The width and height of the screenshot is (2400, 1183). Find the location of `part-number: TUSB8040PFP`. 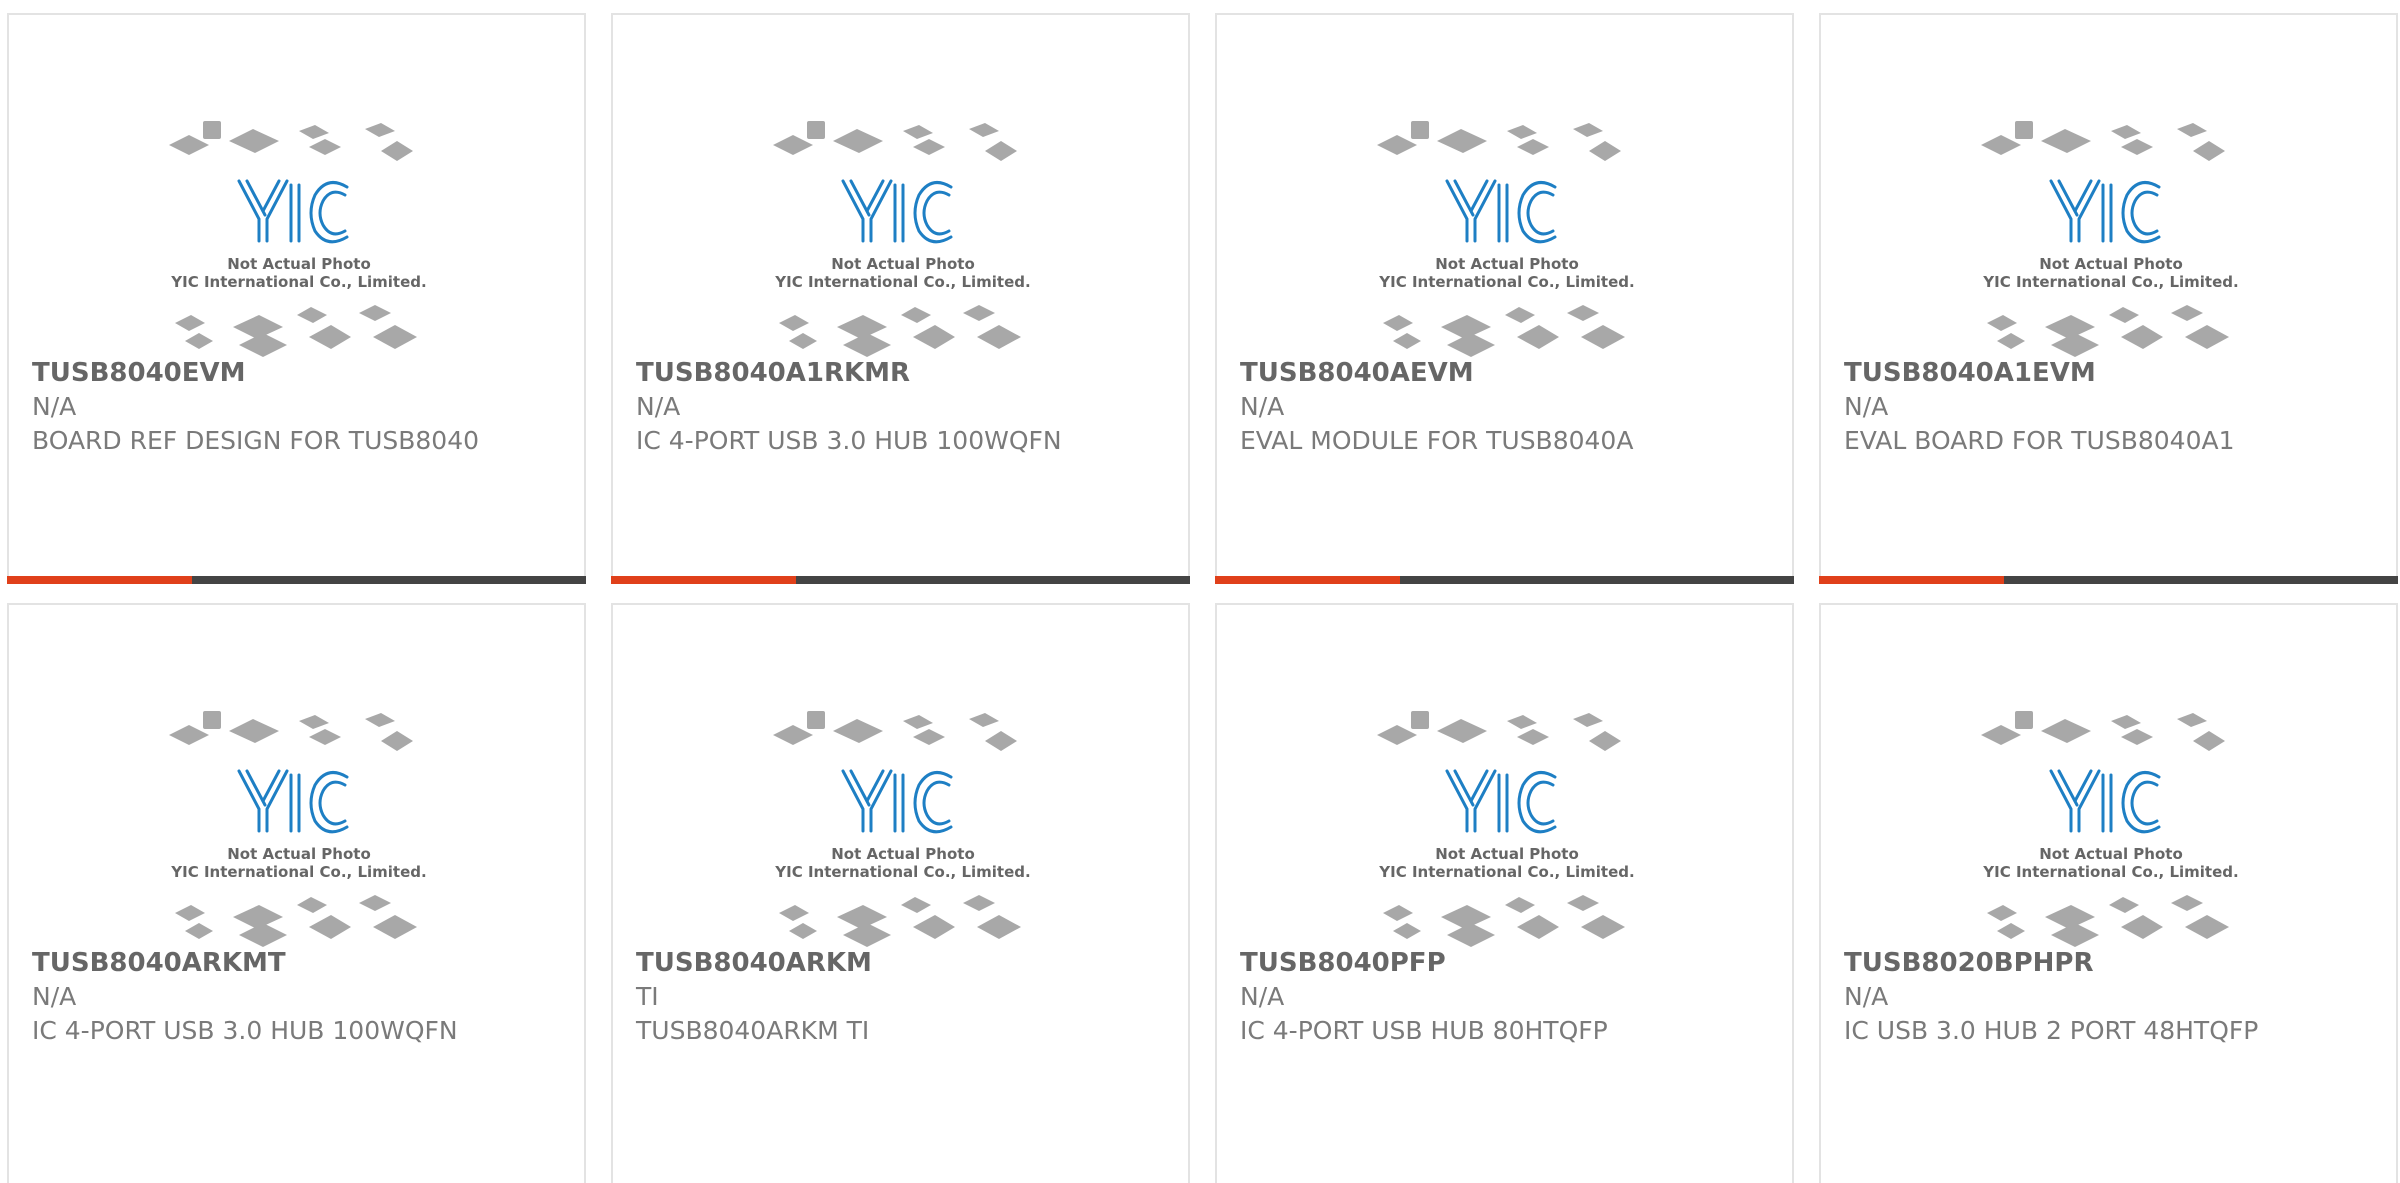

part-number: TUSB8040PFP is located at coordinates (1500, 963).